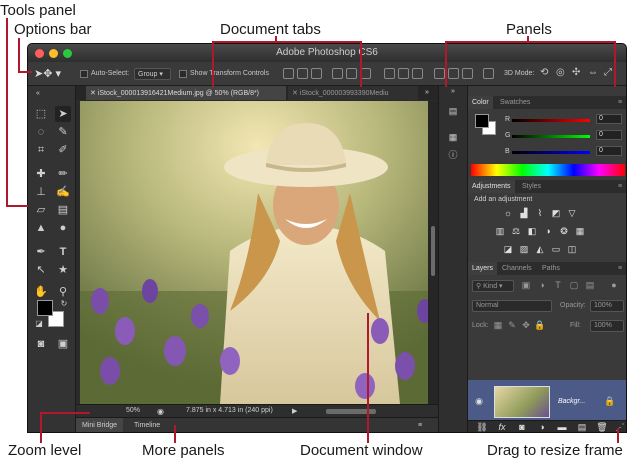  What do you see at coordinates (41, 228) in the screenshot?
I see `blur-tool-icon: ▲` at bounding box center [41, 228].